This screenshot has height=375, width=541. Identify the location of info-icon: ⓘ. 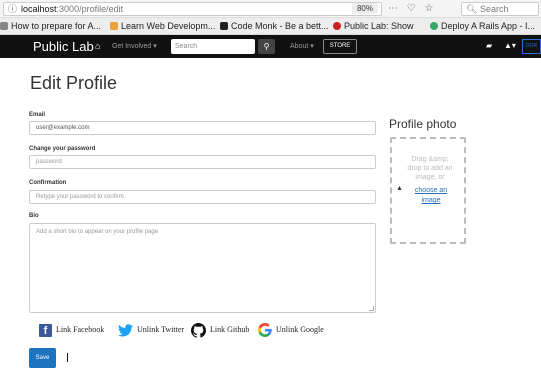
(12, 9).